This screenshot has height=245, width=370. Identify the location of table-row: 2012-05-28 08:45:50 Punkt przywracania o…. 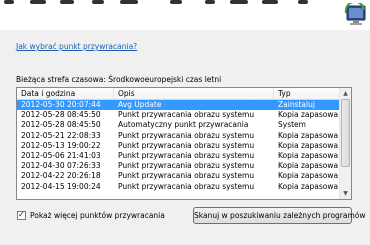
(178, 115).